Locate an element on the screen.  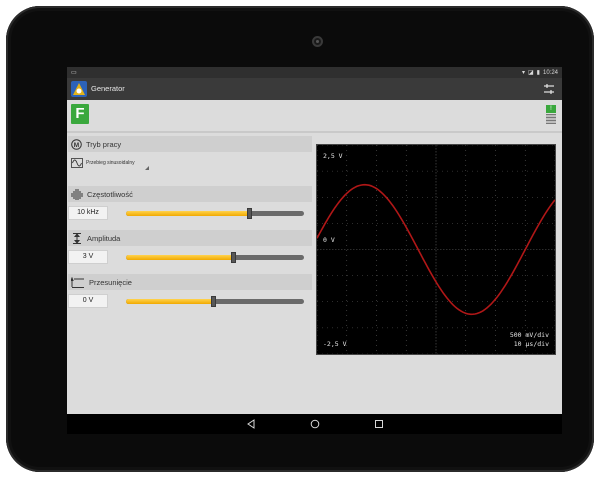
scope-bottom-label: -2,5 V is located at coordinates (335, 344).